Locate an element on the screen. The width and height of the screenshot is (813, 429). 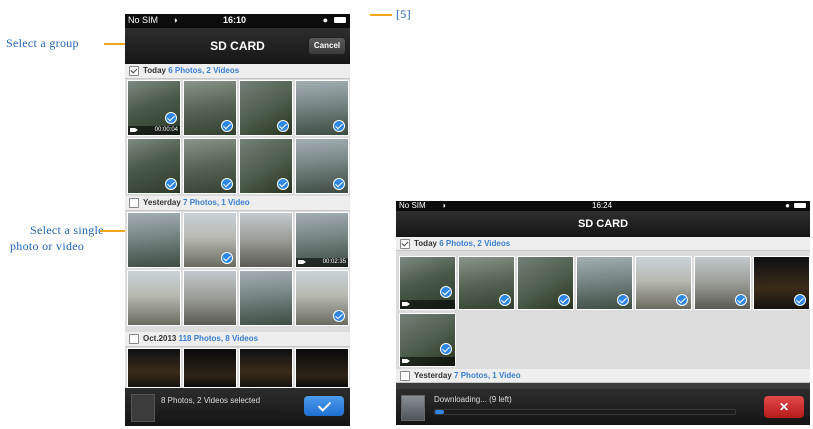
photo-thumbnail: 00:00:04 is located at coordinates (154, 108).